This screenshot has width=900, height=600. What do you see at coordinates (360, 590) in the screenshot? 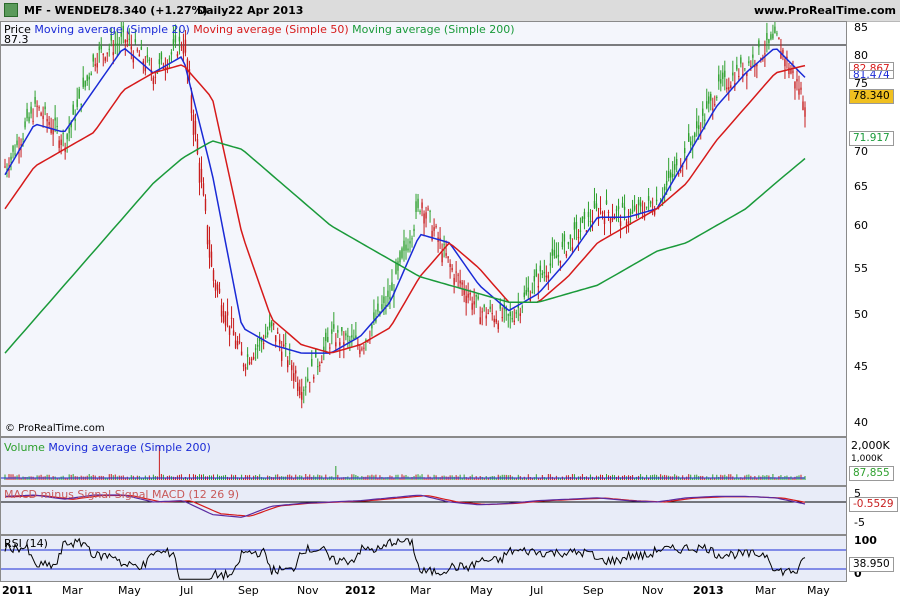
I see `x-tick-label: 2012` at bounding box center [360, 590].